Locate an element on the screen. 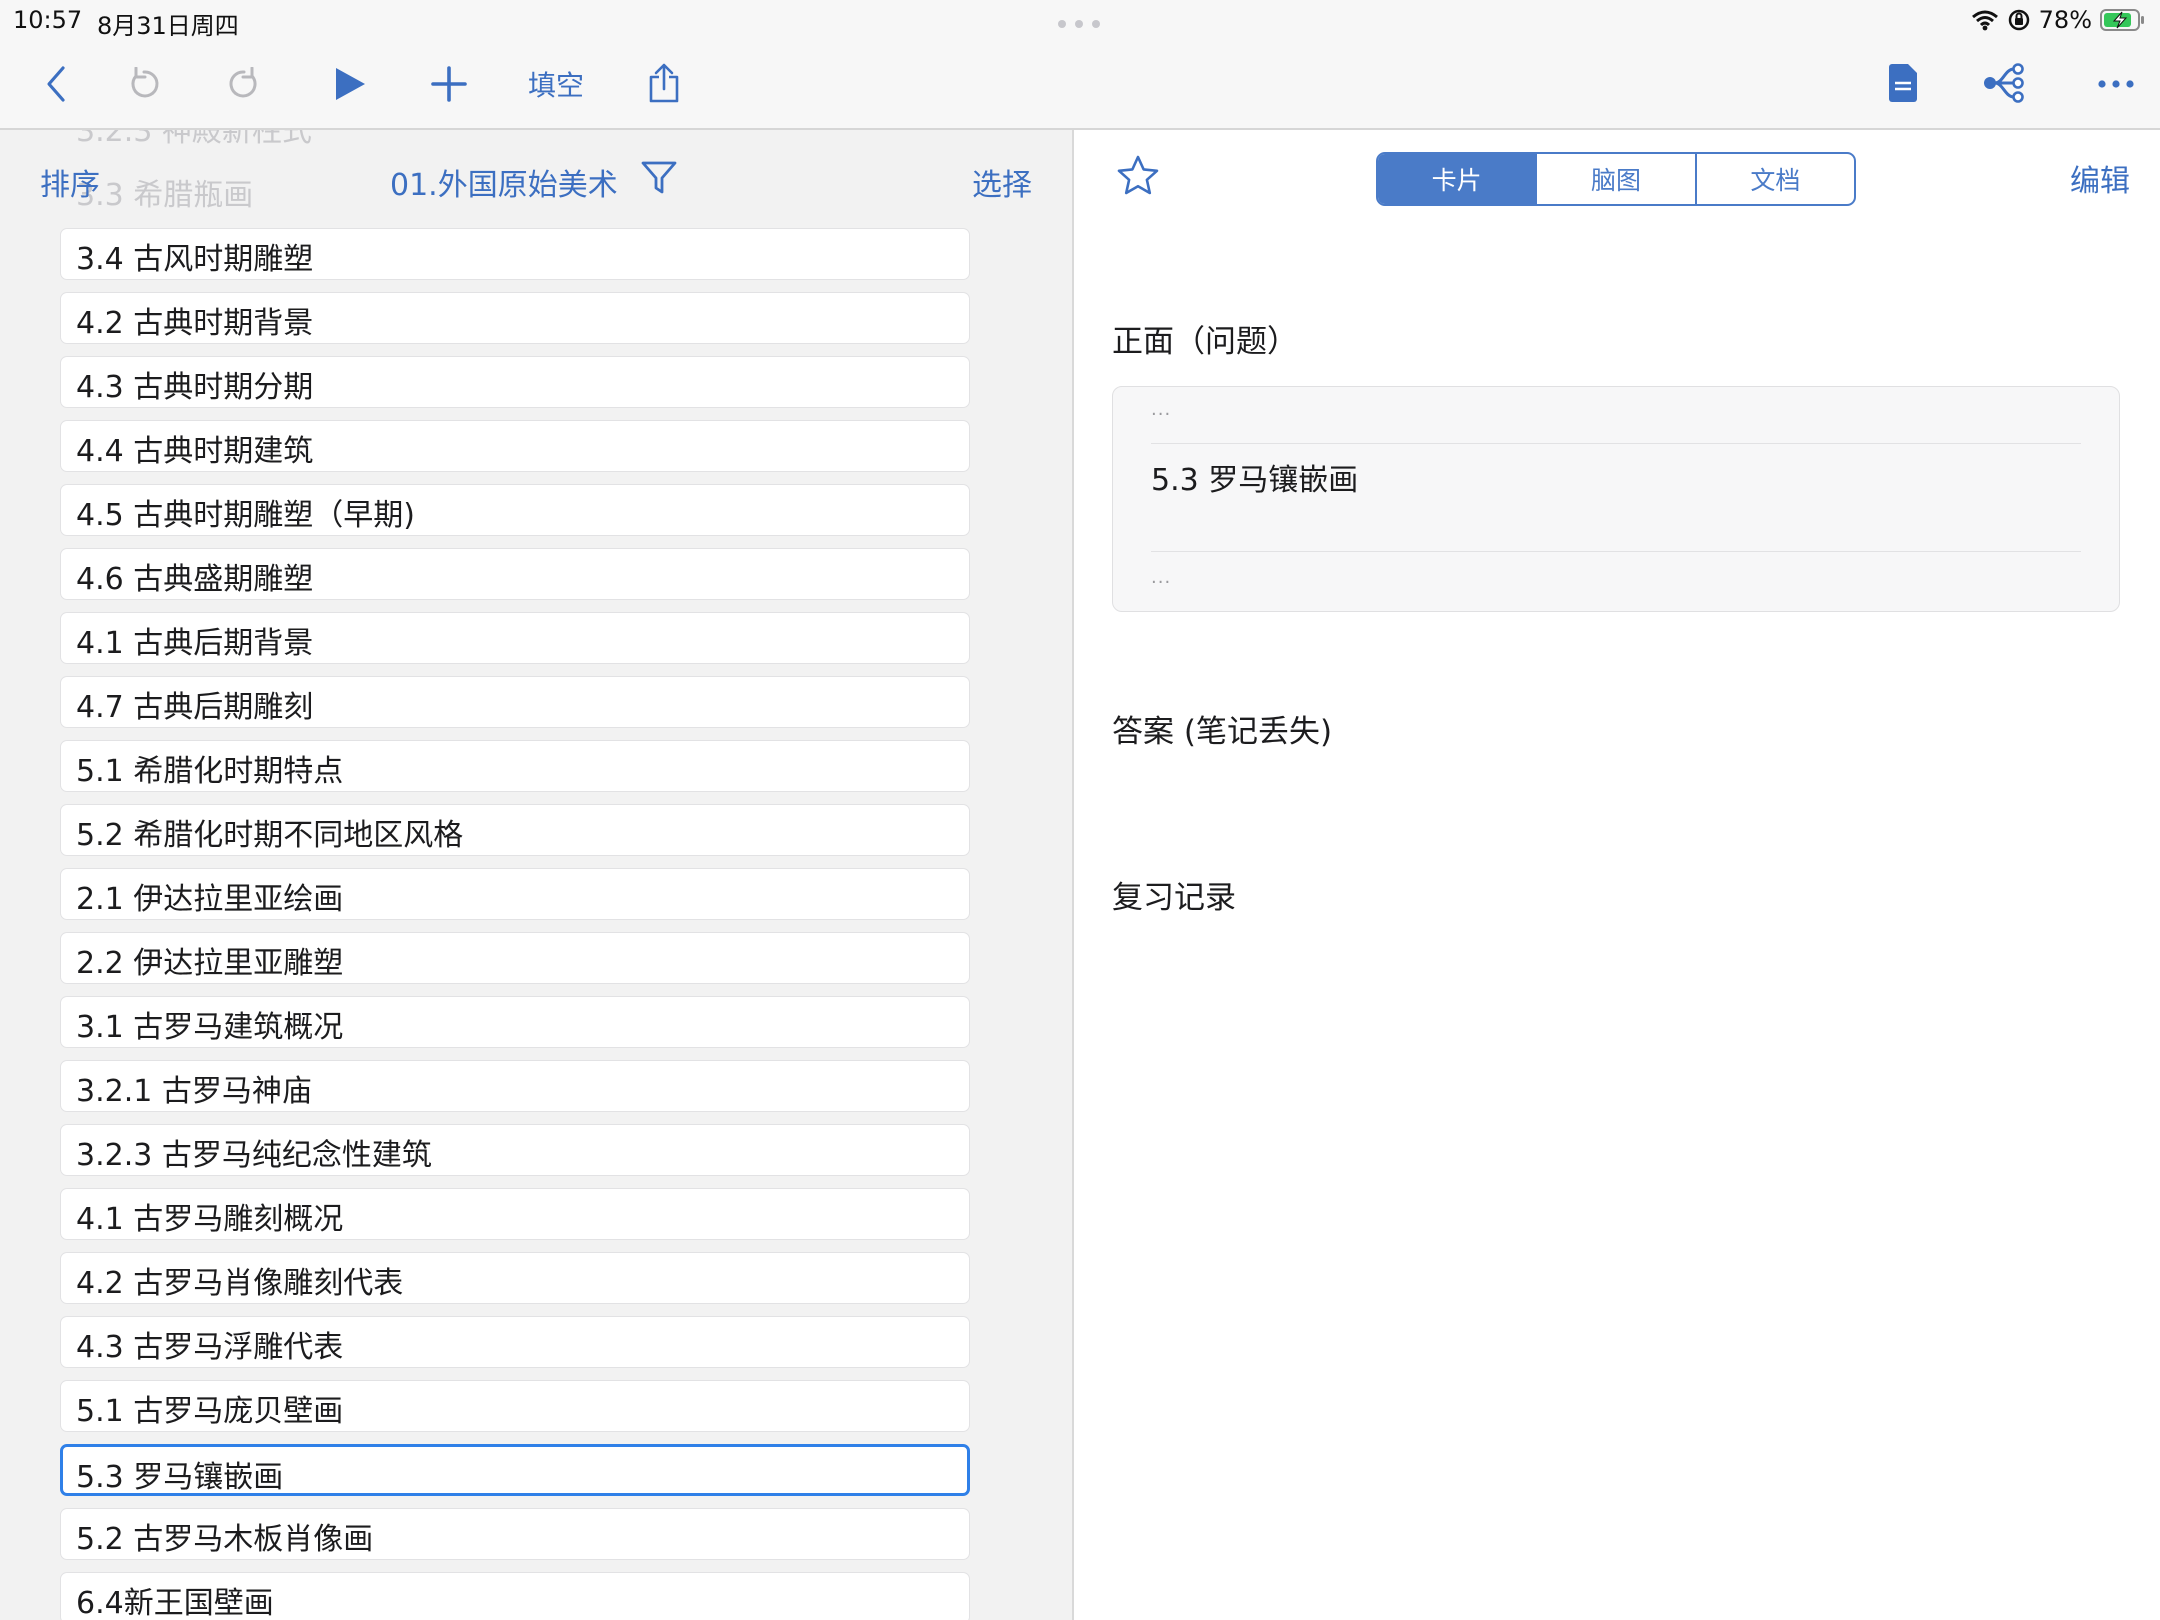  question-text: 5.3 罗马镶嵌画 is located at coordinates (1255, 480).